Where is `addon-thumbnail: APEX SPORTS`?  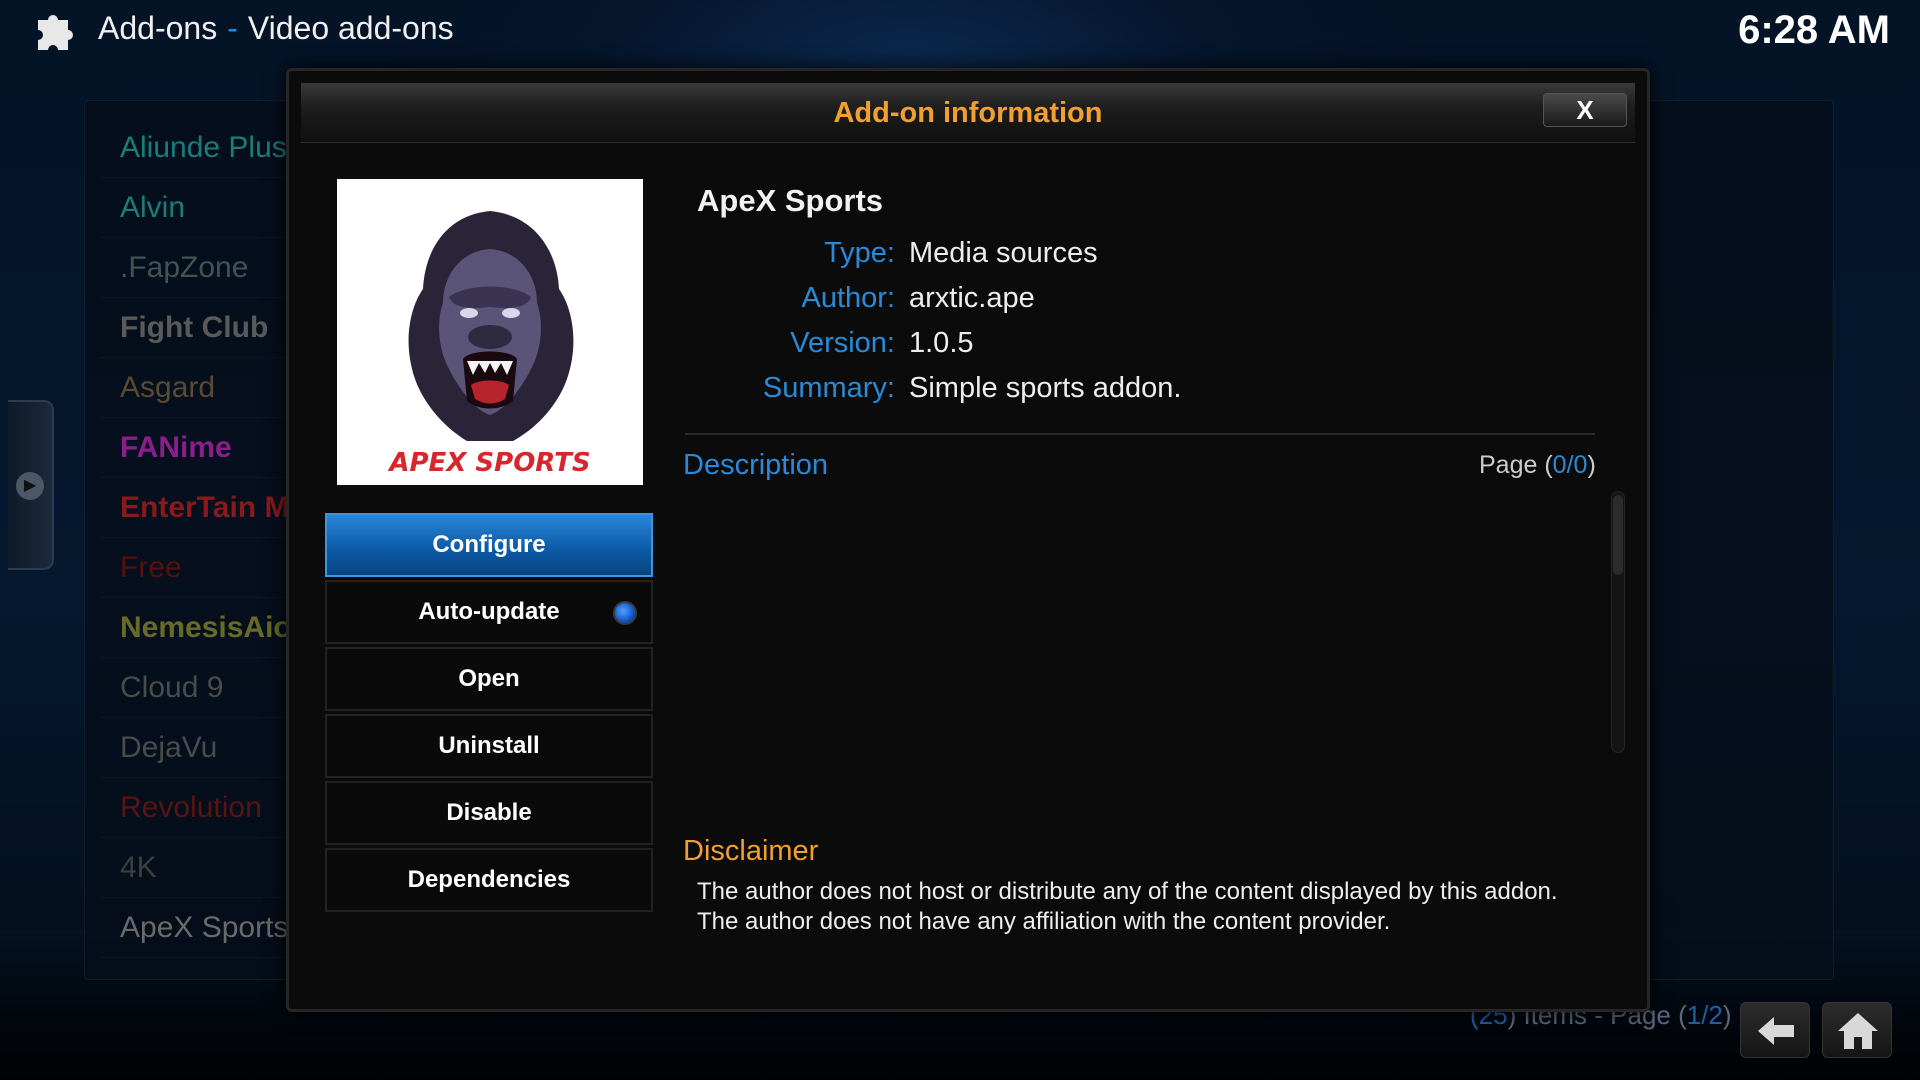
addon-thumbnail: APEX SPORTS is located at coordinates (490, 332).